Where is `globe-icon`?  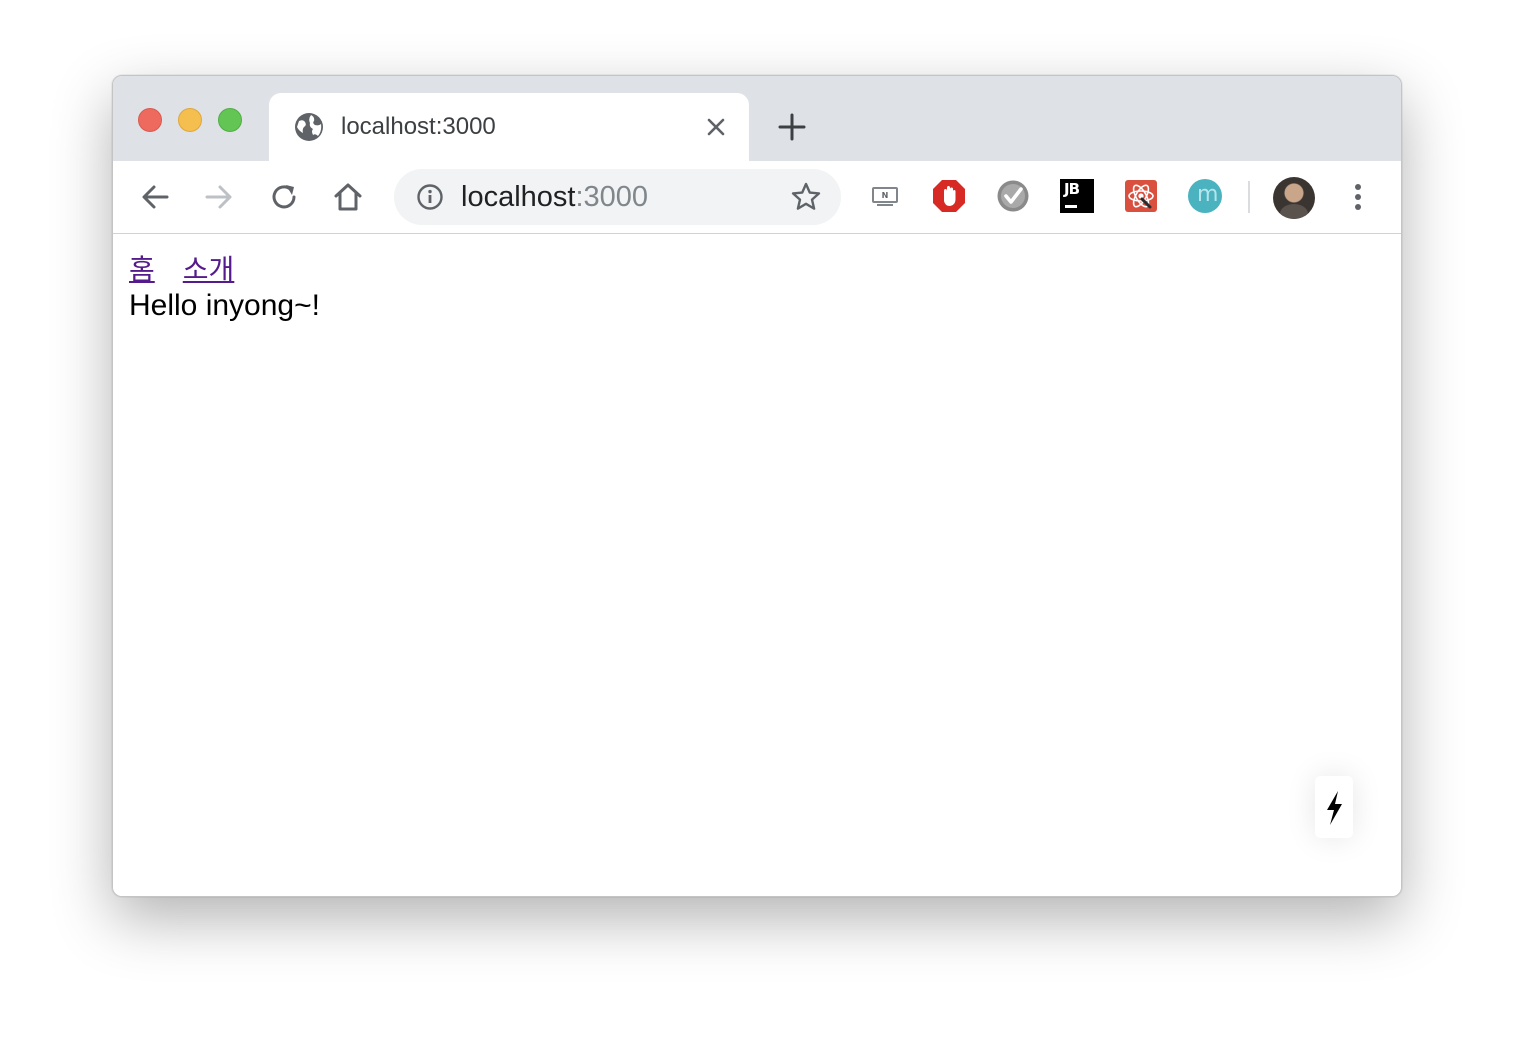
globe-icon is located at coordinates (309, 127).